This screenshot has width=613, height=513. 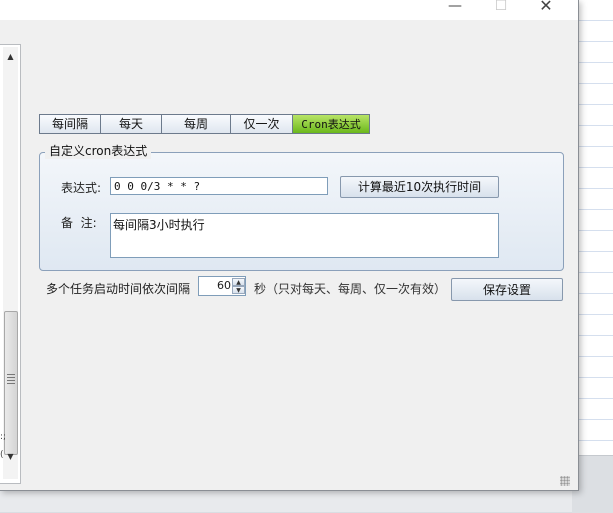 What do you see at coordinates (304, 235) in the screenshot?
I see `note-textarea: 每间隔3小时执行` at bounding box center [304, 235].